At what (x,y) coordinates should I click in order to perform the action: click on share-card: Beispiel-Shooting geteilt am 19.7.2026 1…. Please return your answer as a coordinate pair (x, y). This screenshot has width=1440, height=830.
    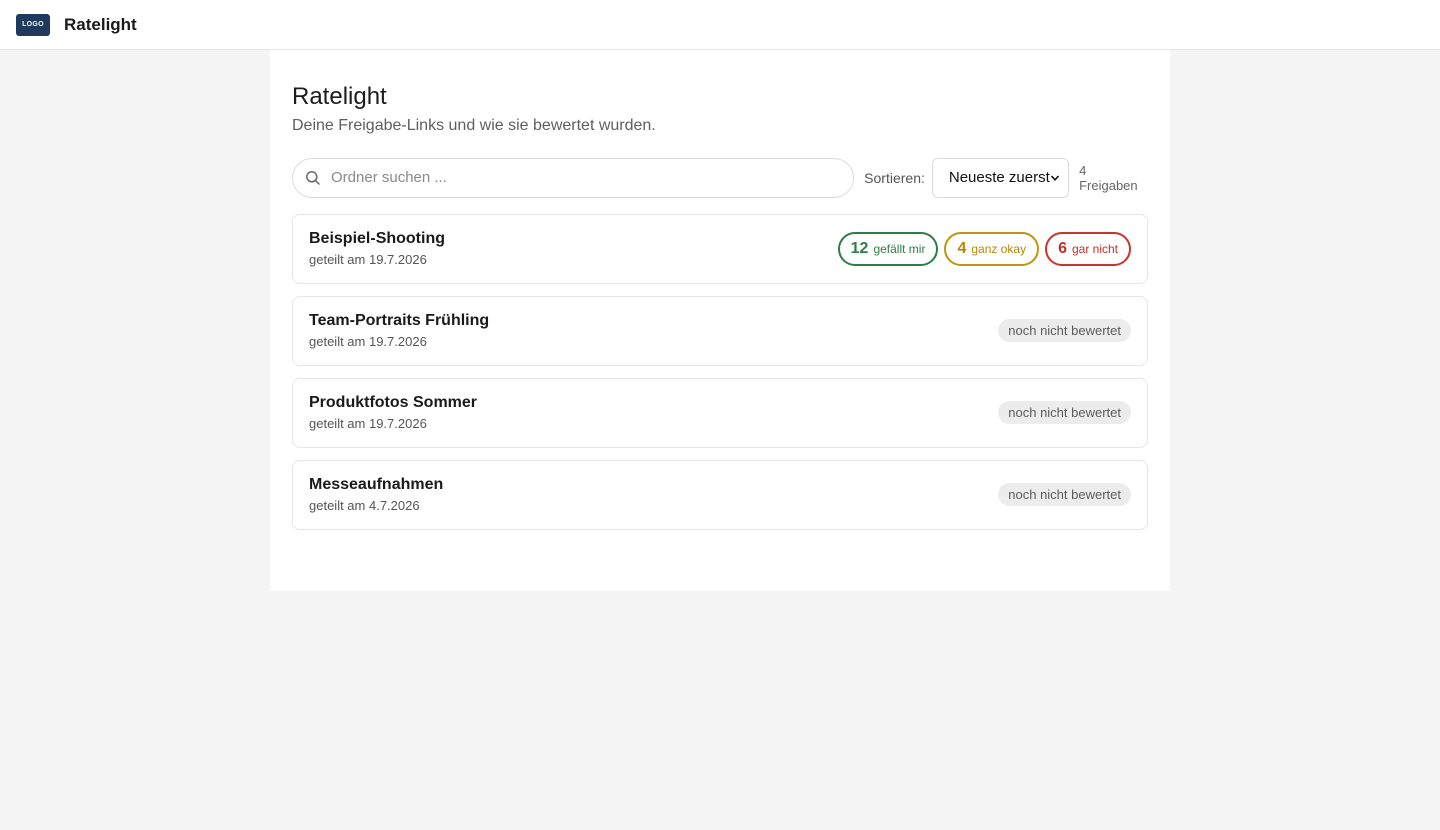
    Looking at the image, I should click on (720, 248).